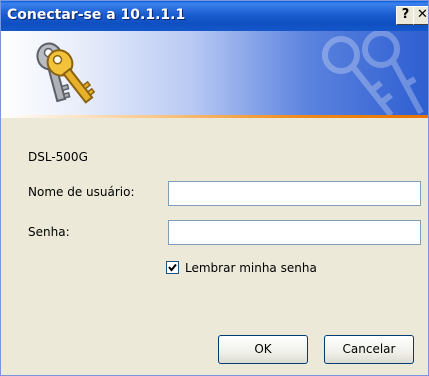 The width and height of the screenshot is (429, 376). I want to click on cancel-button: Cancelar, so click(369, 349).